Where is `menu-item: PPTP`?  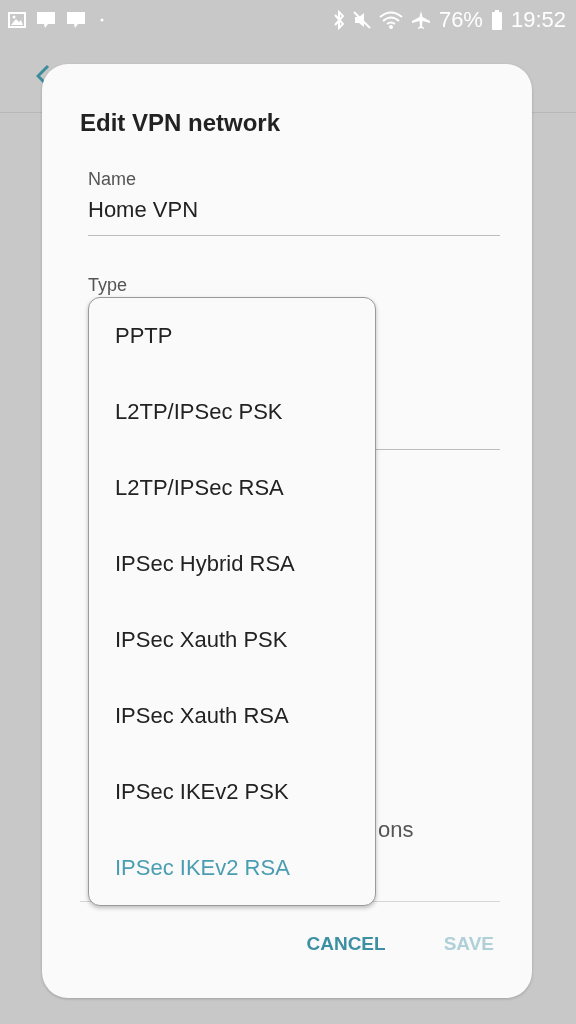
menu-item: PPTP is located at coordinates (232, 336).